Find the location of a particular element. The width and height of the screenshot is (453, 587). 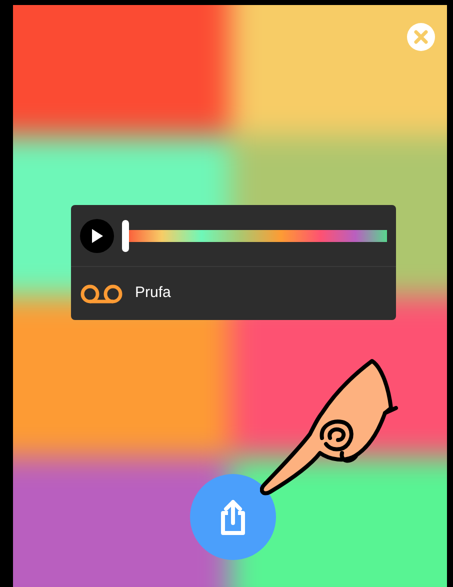

play-icon is located at coordinates (97, 235).